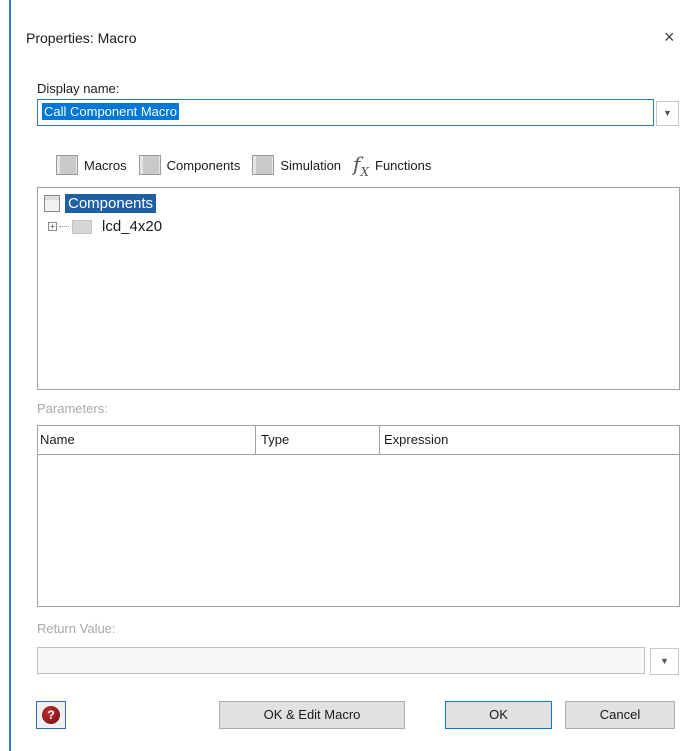  Describe the element at coordinates (669, 37) in the screenshot. I see `close-button: ×` at that location.